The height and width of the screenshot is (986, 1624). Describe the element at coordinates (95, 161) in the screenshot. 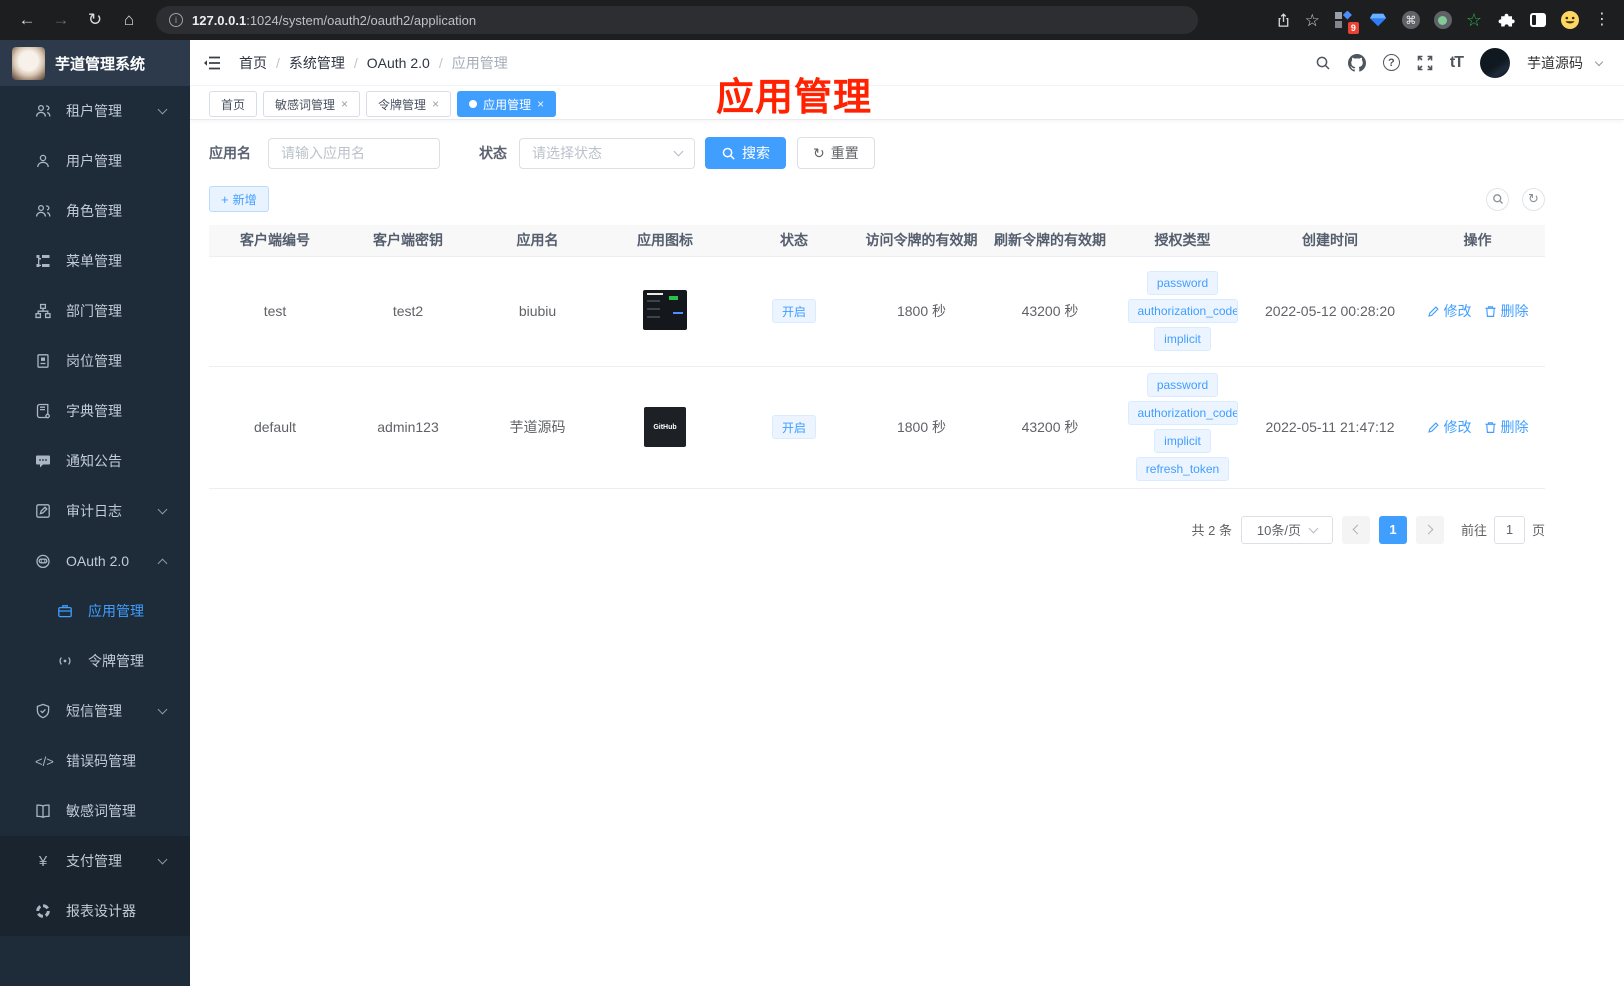

I see `sidebar-item-user: 用户管理` at that location.